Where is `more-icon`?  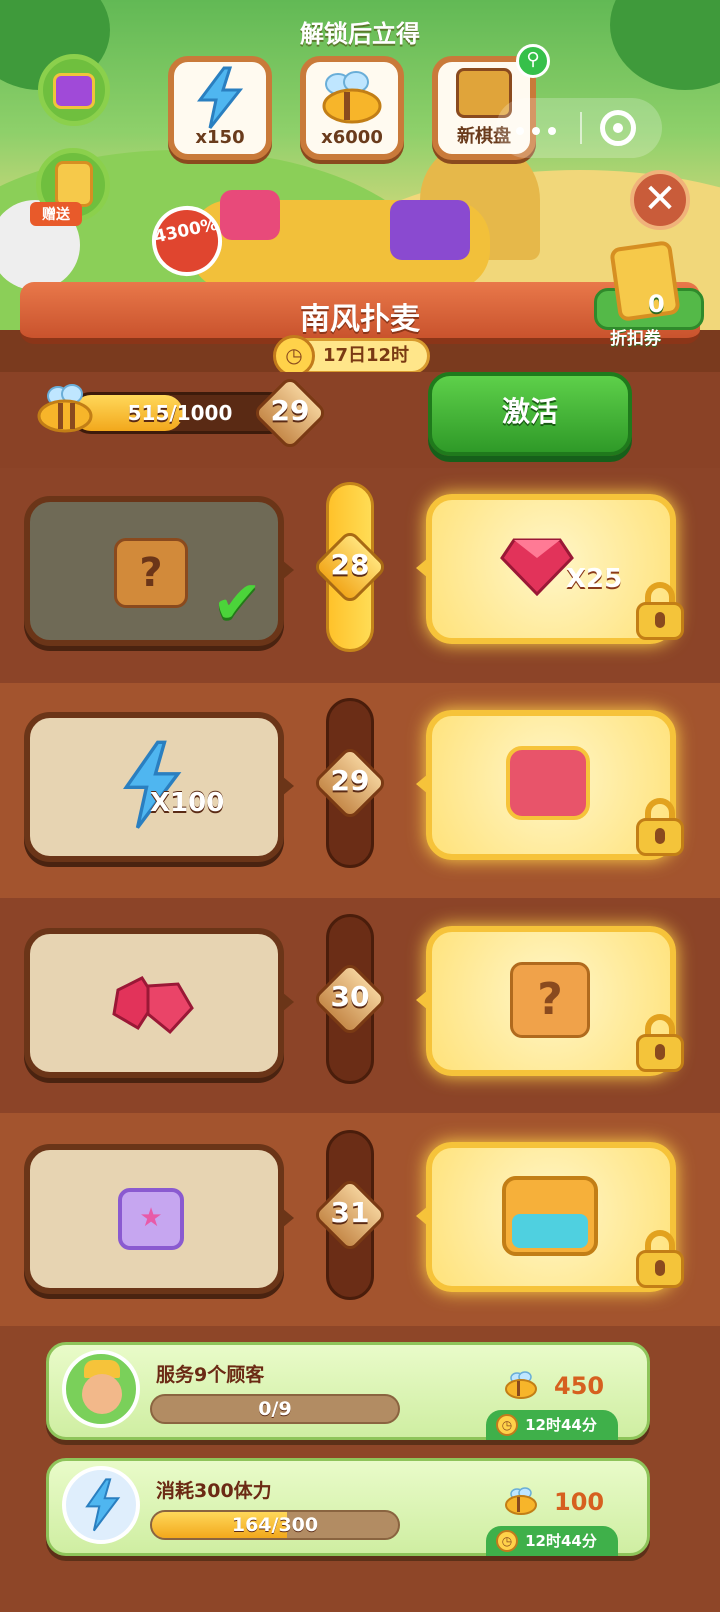 more-icon is located at coordinates (546, 128).